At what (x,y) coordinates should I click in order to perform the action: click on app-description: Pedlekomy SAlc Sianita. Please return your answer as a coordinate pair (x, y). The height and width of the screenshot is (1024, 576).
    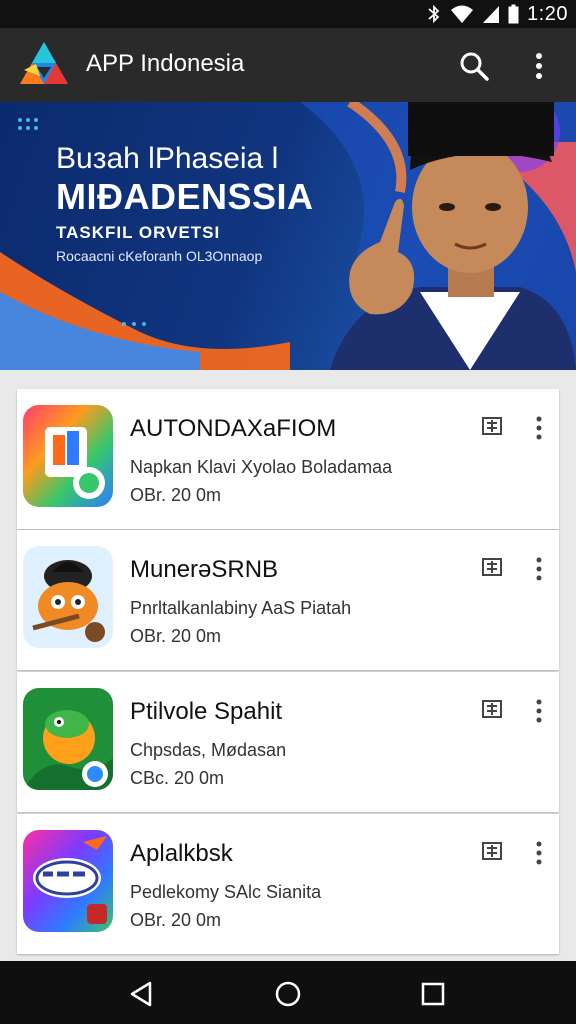
    Looking at the image, I should click on (226, 892).